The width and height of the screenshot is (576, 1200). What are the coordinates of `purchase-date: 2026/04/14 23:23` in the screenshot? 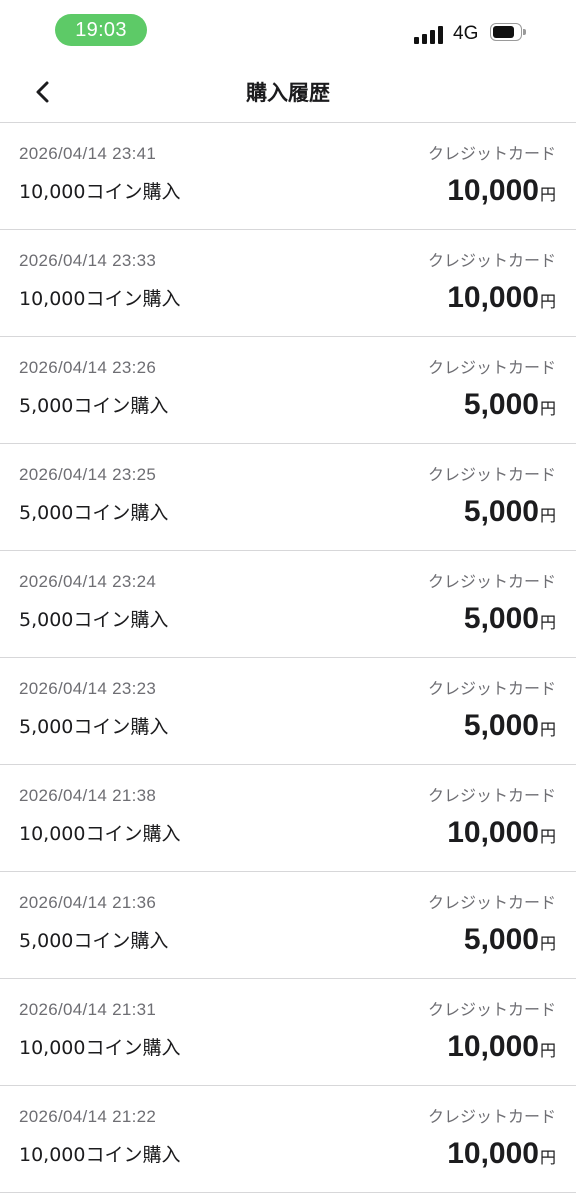 It's located at (88, 688).